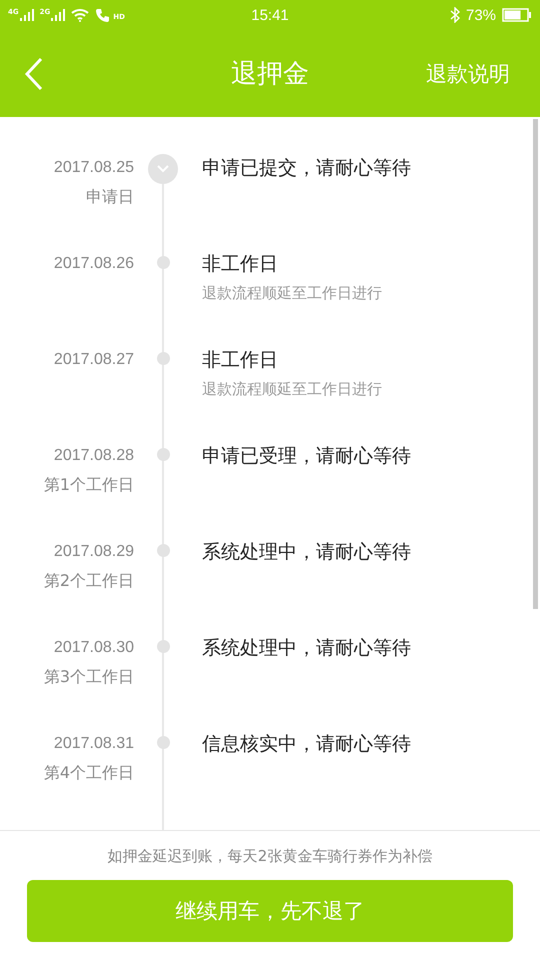 The width and height of the screenshot is (540, 960). Describe the element at coordinates (110, 197) in the screenshot. I see `day-label: 申请日` at that location.